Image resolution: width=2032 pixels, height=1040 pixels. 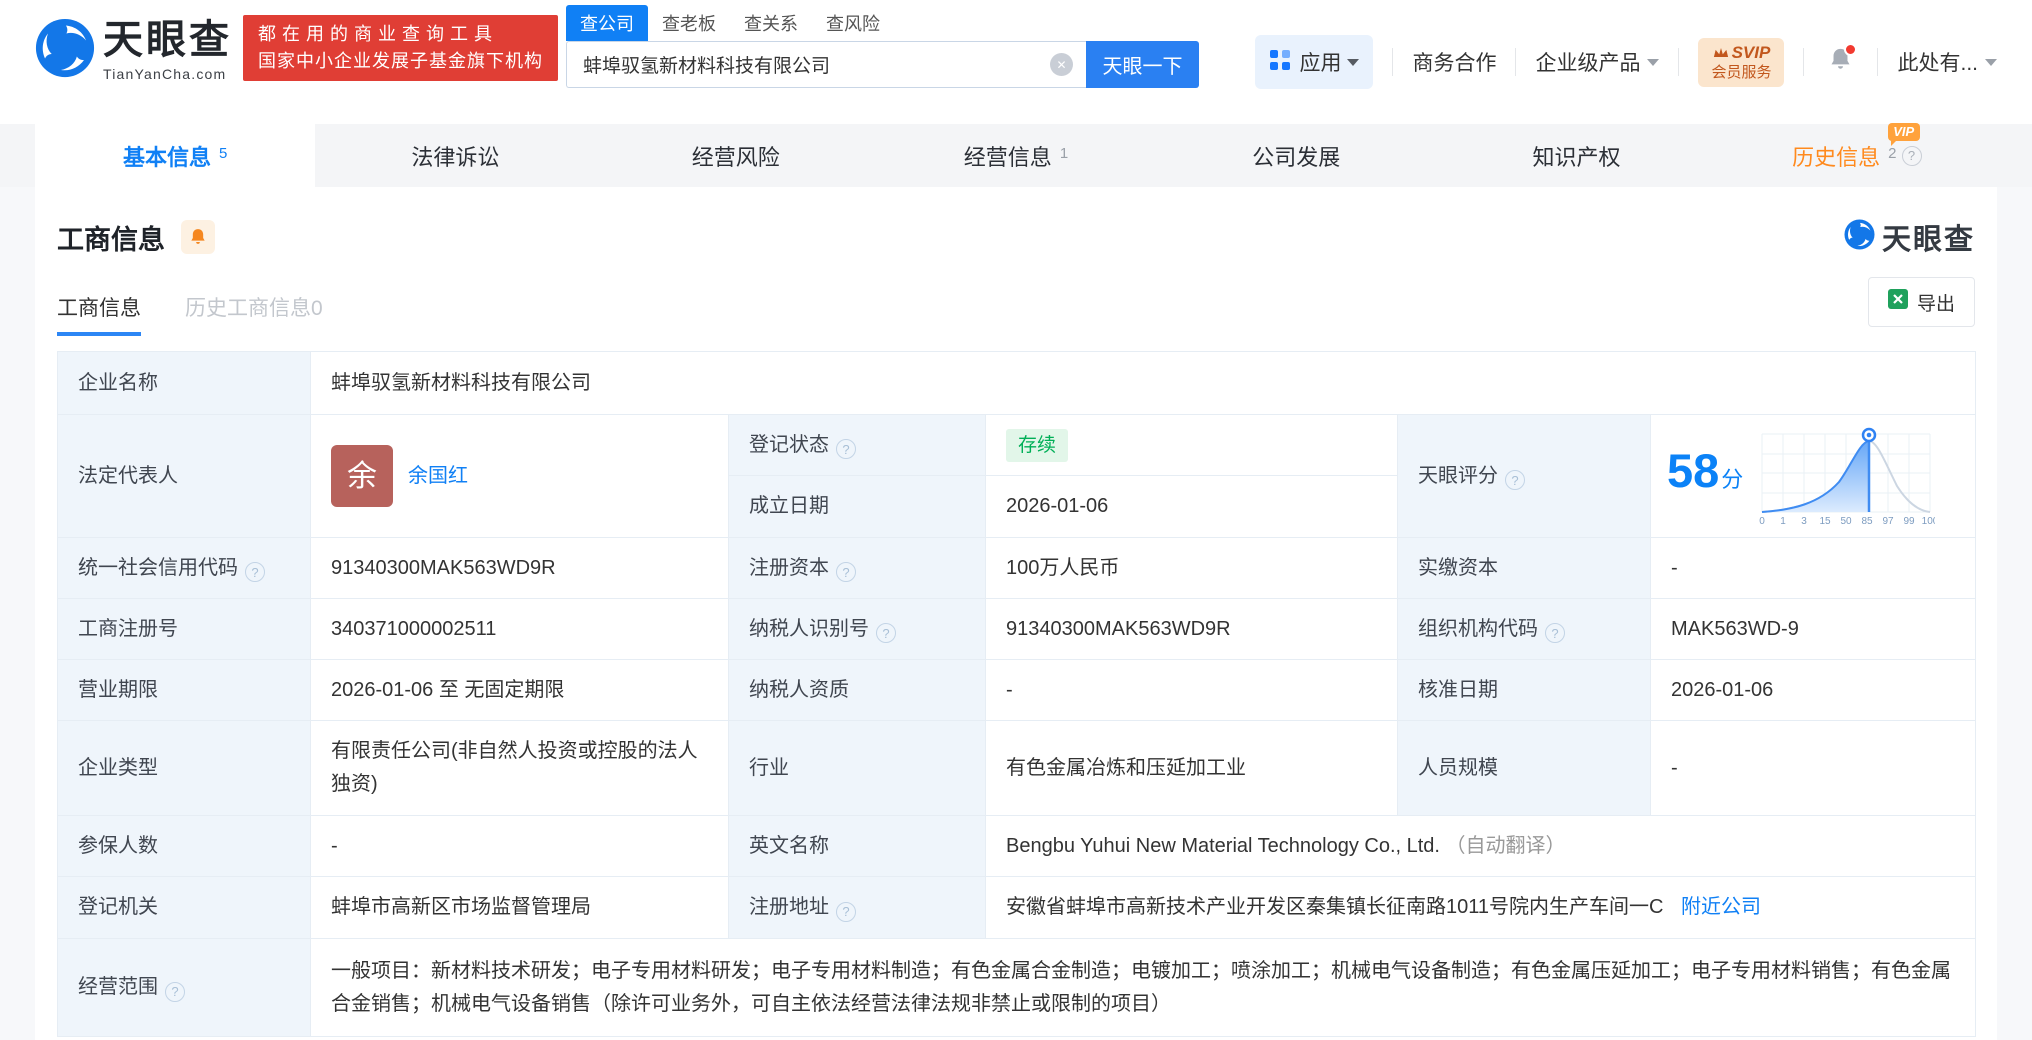 I want to click on taxpayer-id-label: 纳税人识别号, so click(x=857, y=629).